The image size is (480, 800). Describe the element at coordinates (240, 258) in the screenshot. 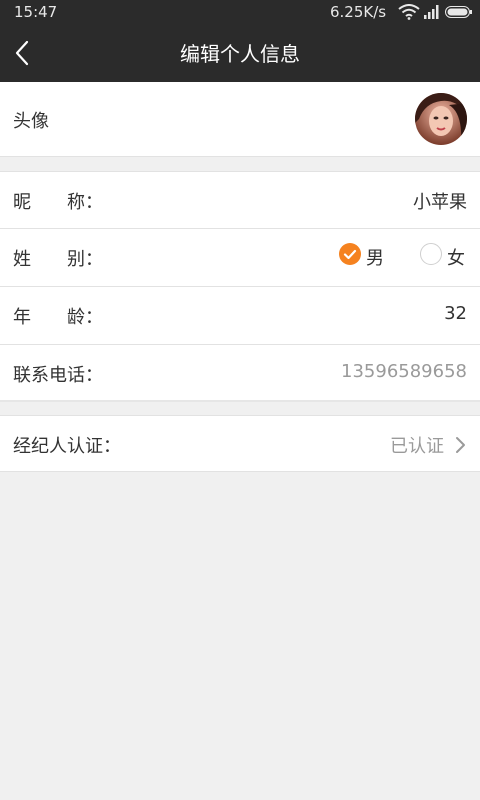

I see `gender-row: 姓 别： 男 女` at that location.